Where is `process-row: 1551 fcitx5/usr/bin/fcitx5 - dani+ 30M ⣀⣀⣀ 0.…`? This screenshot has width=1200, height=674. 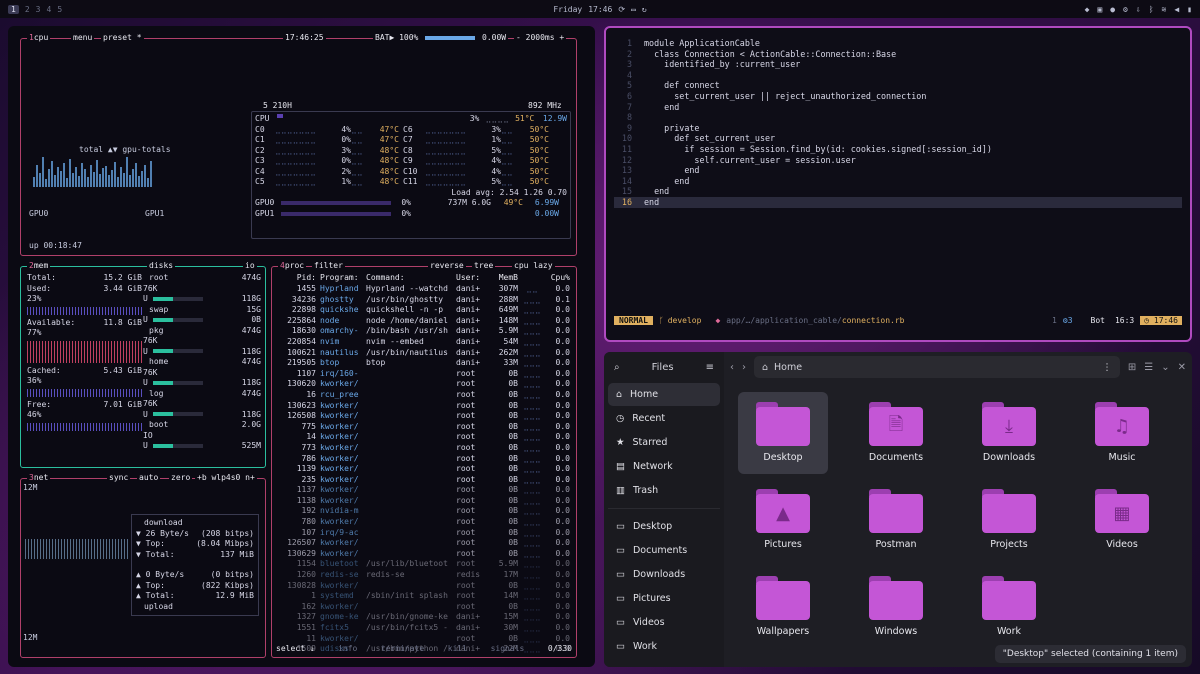 process-row: 1551 fcitx5/usr/bin/fcitx5 - dani+ 30M ⣀⣀⣀ 0.… is located at coordinates (424, 628).